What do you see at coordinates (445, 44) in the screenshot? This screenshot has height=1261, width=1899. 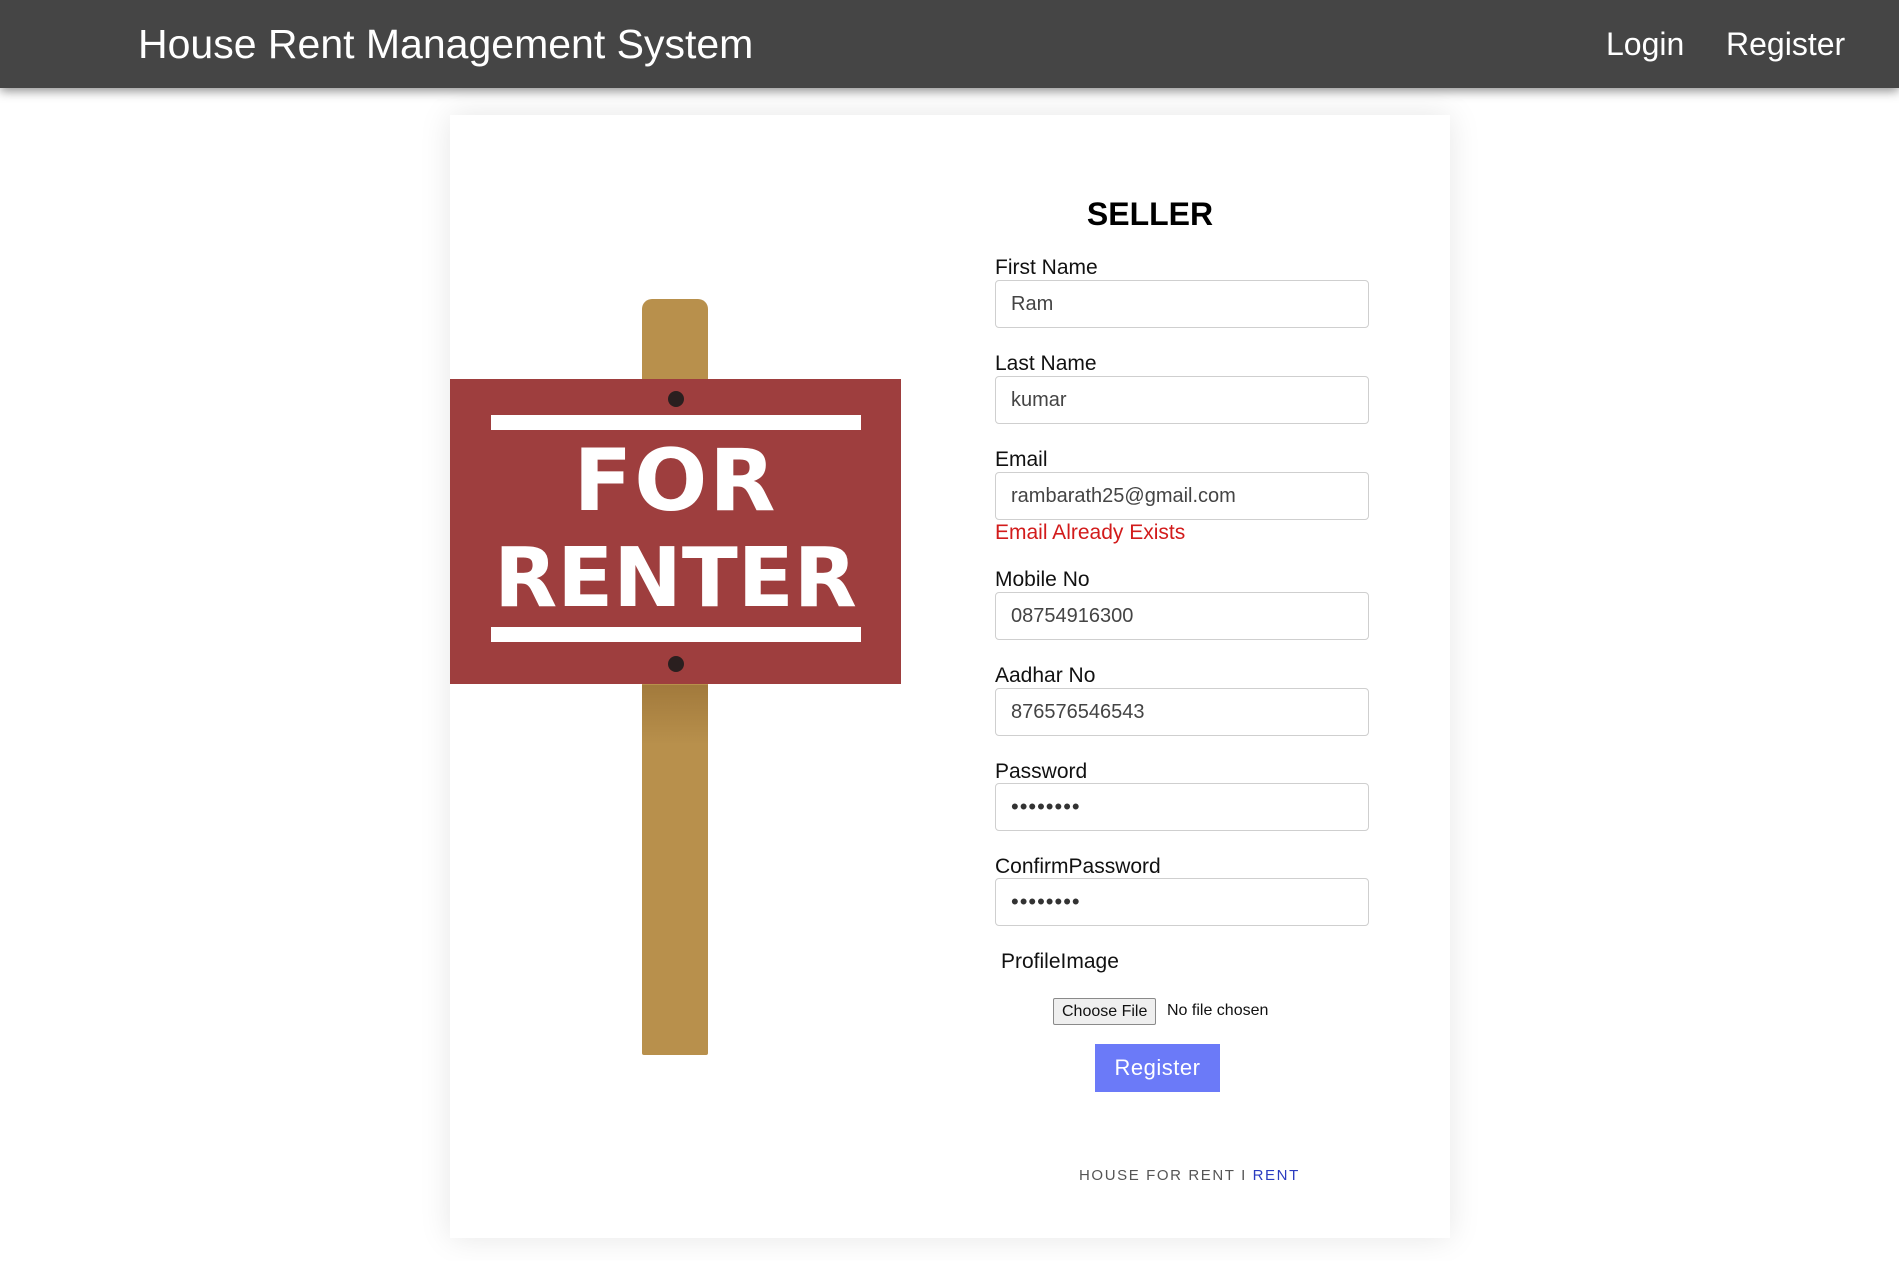 I see `app-title: House Rent Management System` at bounding box center [445, 44].